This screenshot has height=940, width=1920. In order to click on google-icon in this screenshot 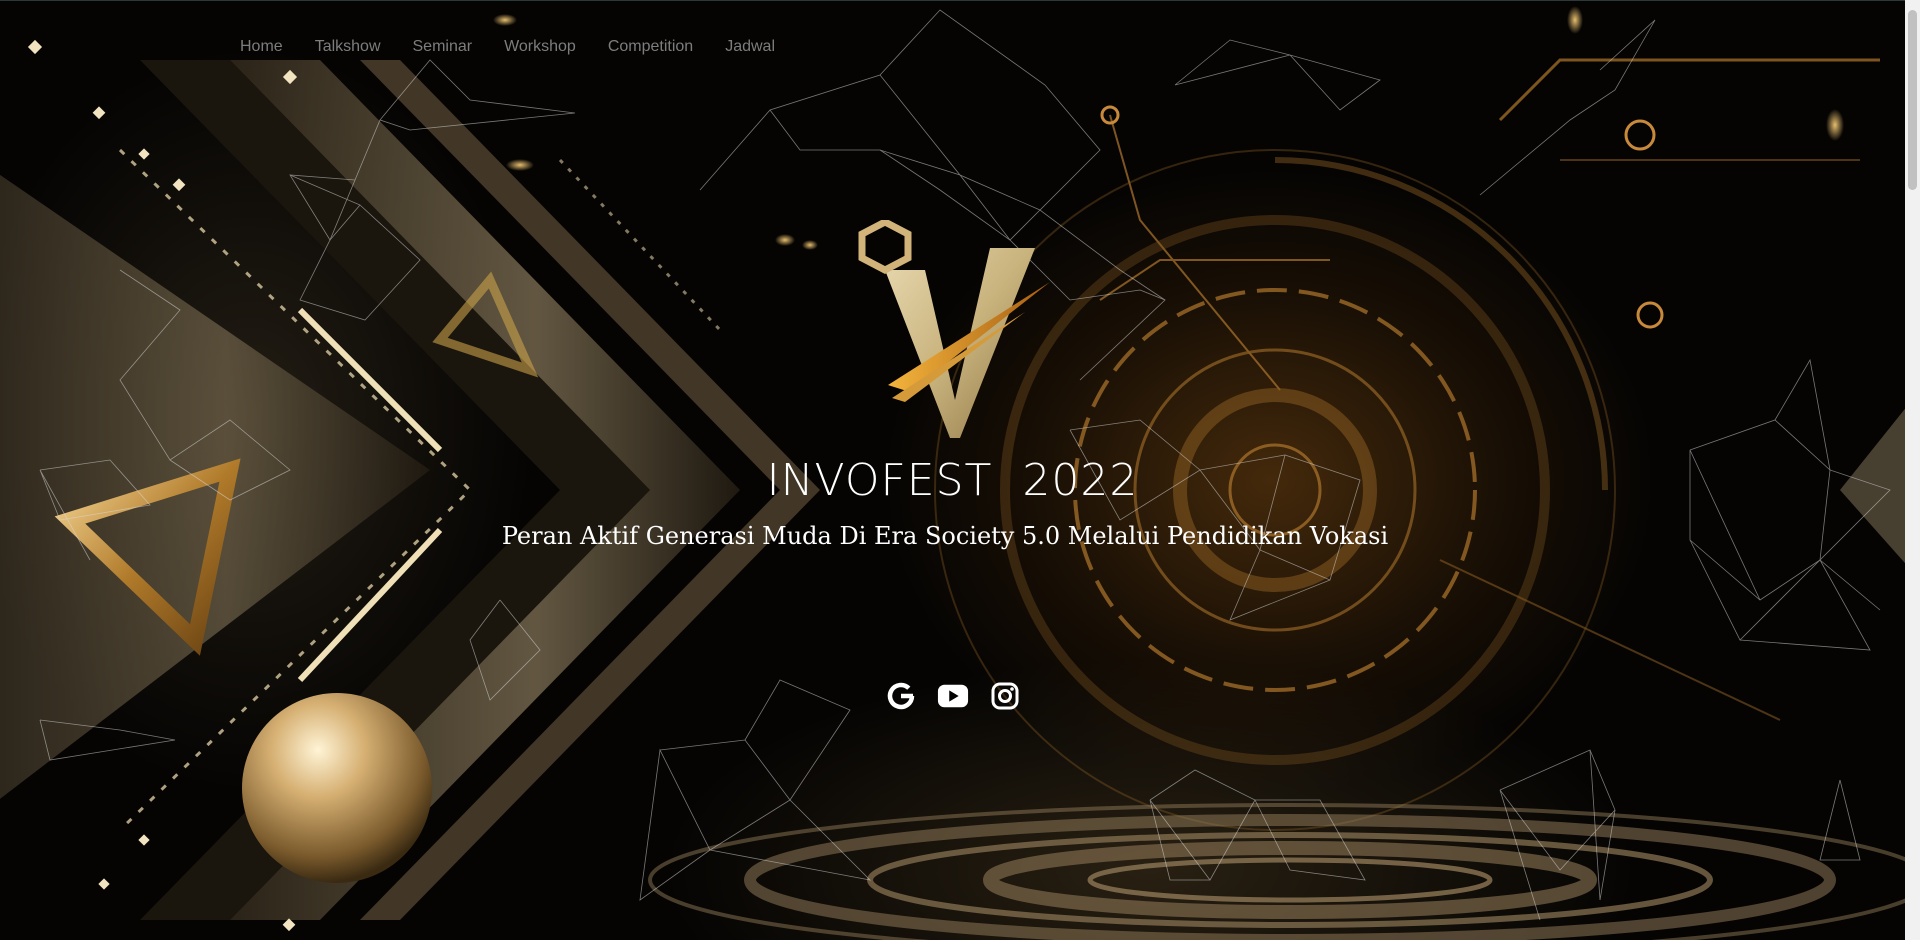, I will do `click(901, 696)`.